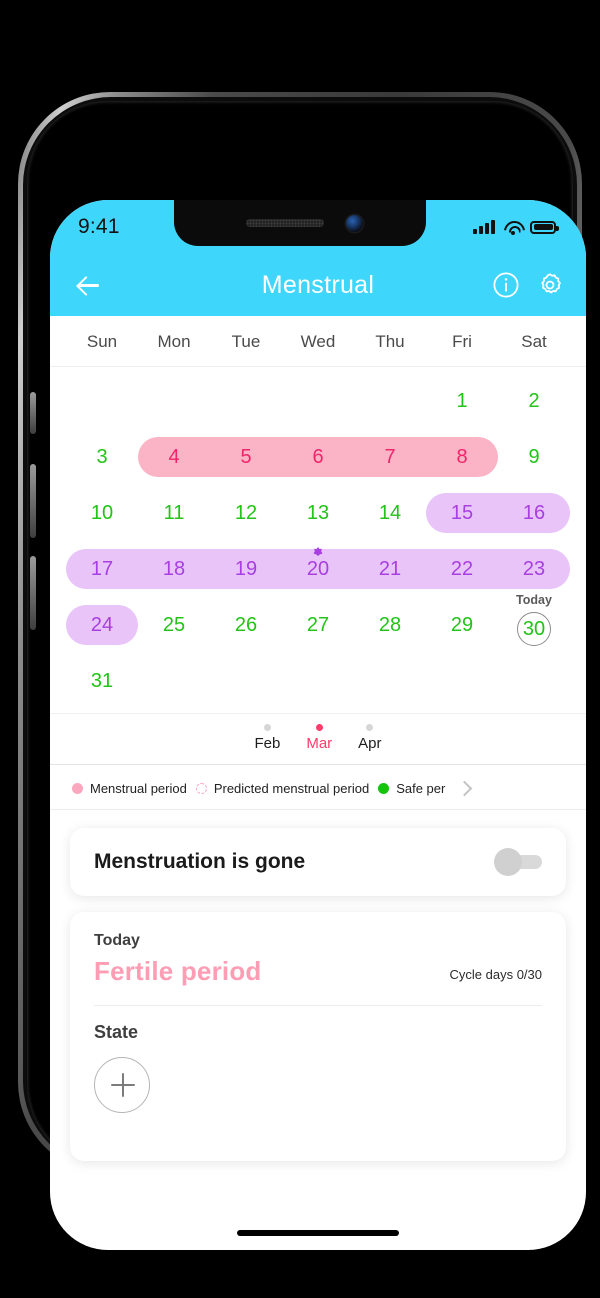 Image resolution: width=600 pixels, height=1298 pixels. Describe the element at coordinates (528, 285) in the screenshot. I see `header-actions` at that location.